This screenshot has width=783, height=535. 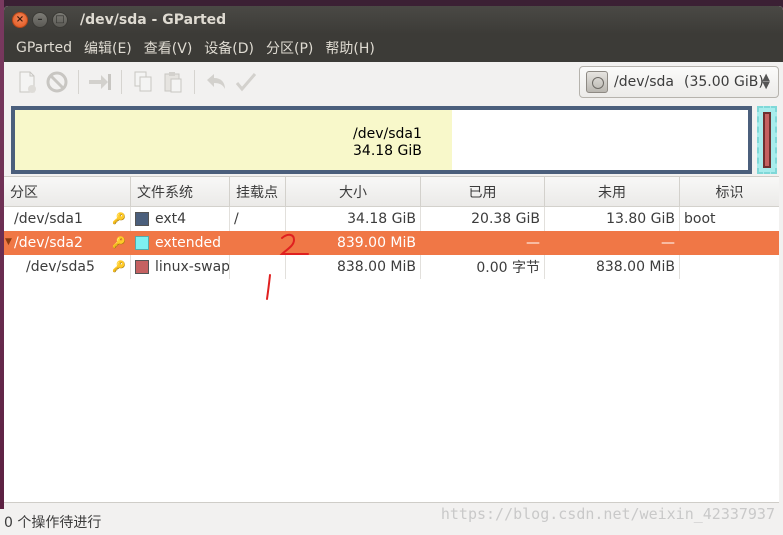 What do you see at coordinates (48, 243) in the screenshot?
I see `partition-name: /dev/sda2` at bounding box center [48, 243].